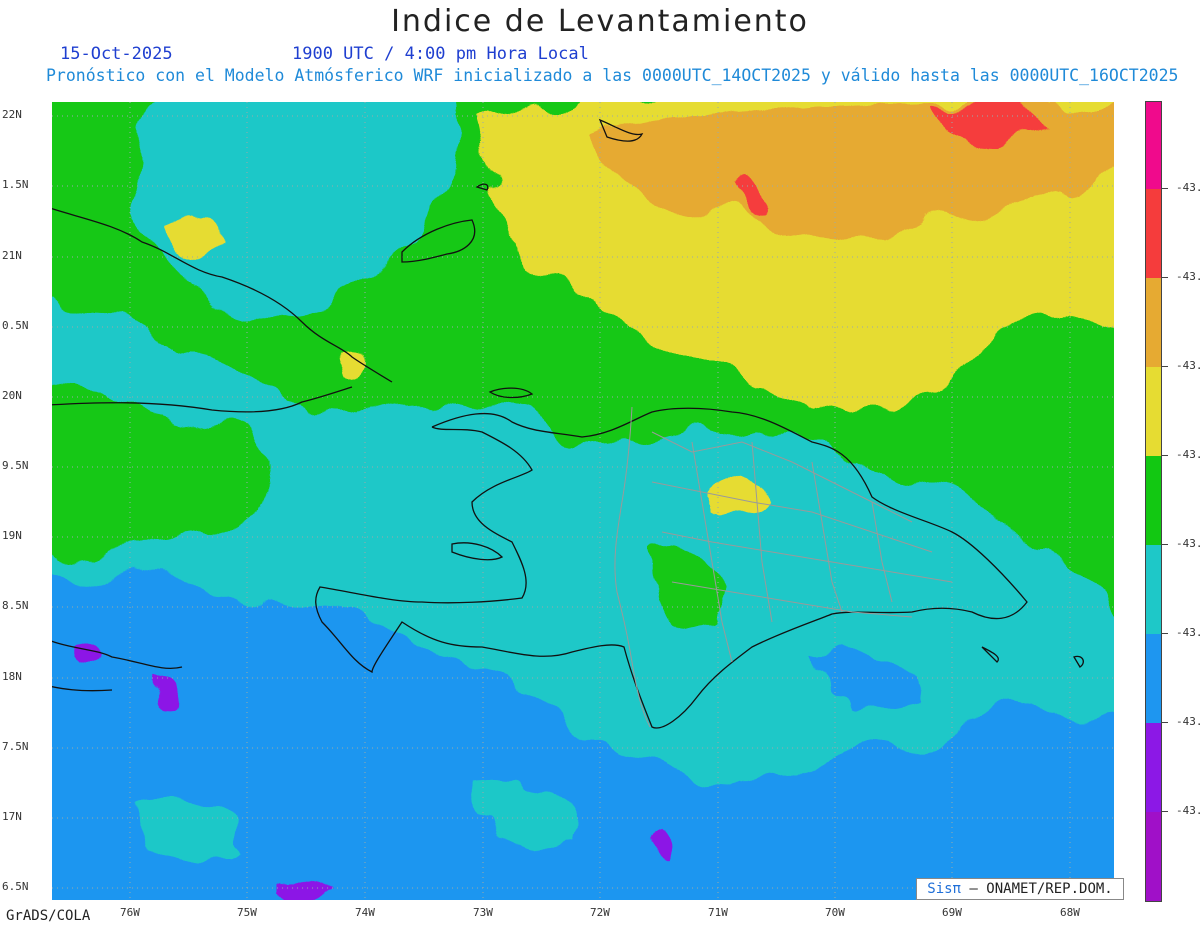  Describe the element at coordinates (1188, 365) in the screenshot. I see `colorbar-label: -43.3` at that location.